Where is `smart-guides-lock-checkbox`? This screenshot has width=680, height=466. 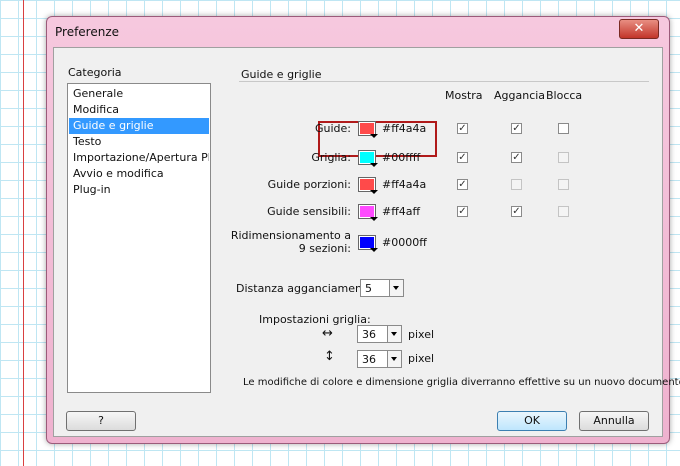 smart-guides-lock-checkbox is located at coordinates (563, 211).